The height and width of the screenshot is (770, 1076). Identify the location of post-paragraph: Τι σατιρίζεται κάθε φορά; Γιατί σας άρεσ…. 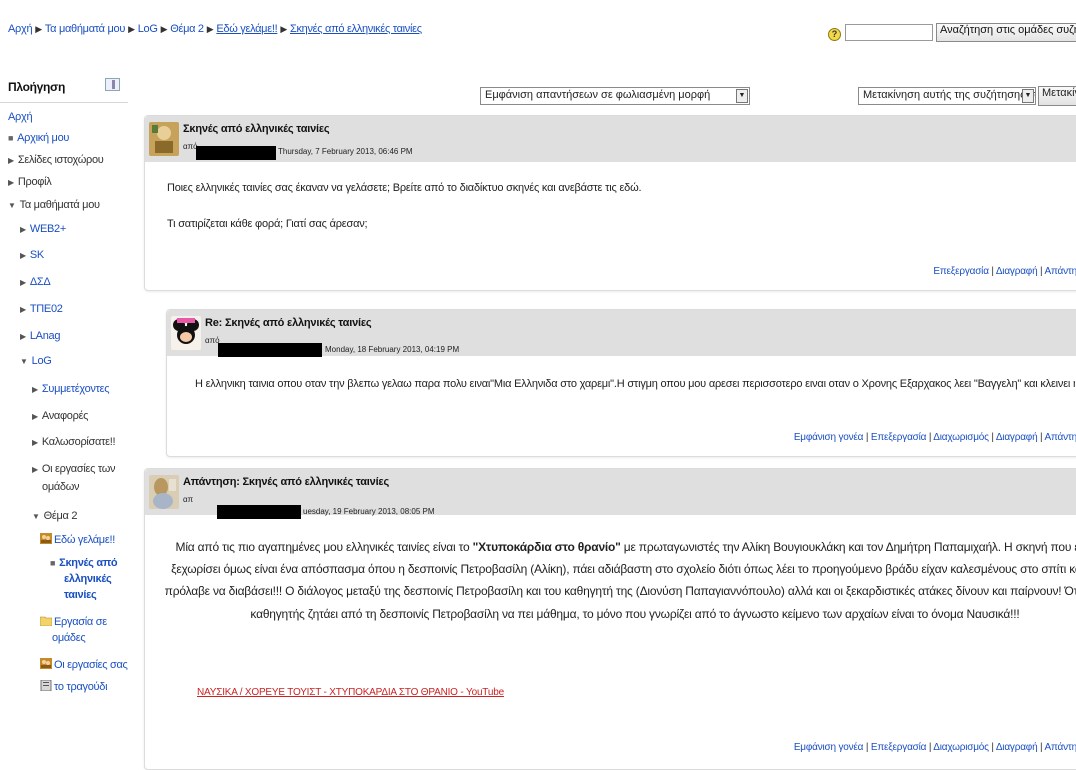
(267, 224).